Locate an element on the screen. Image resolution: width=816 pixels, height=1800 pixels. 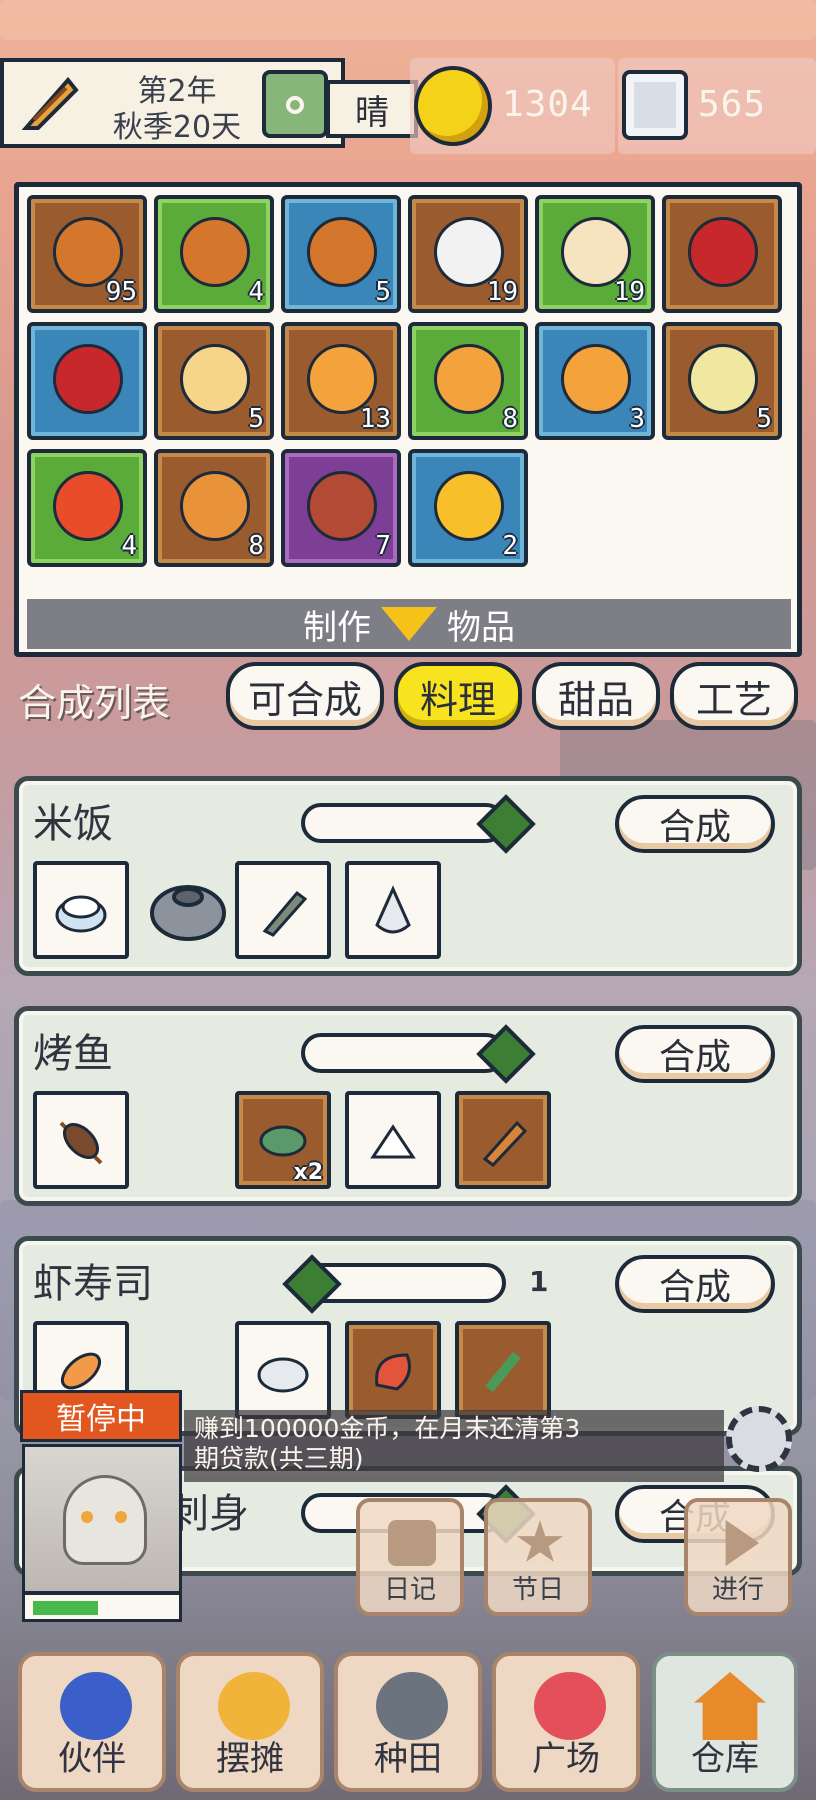
recipe-card-grilled-fish: 烤鱼 合成 x2 is located at coordinates (408, 1106).